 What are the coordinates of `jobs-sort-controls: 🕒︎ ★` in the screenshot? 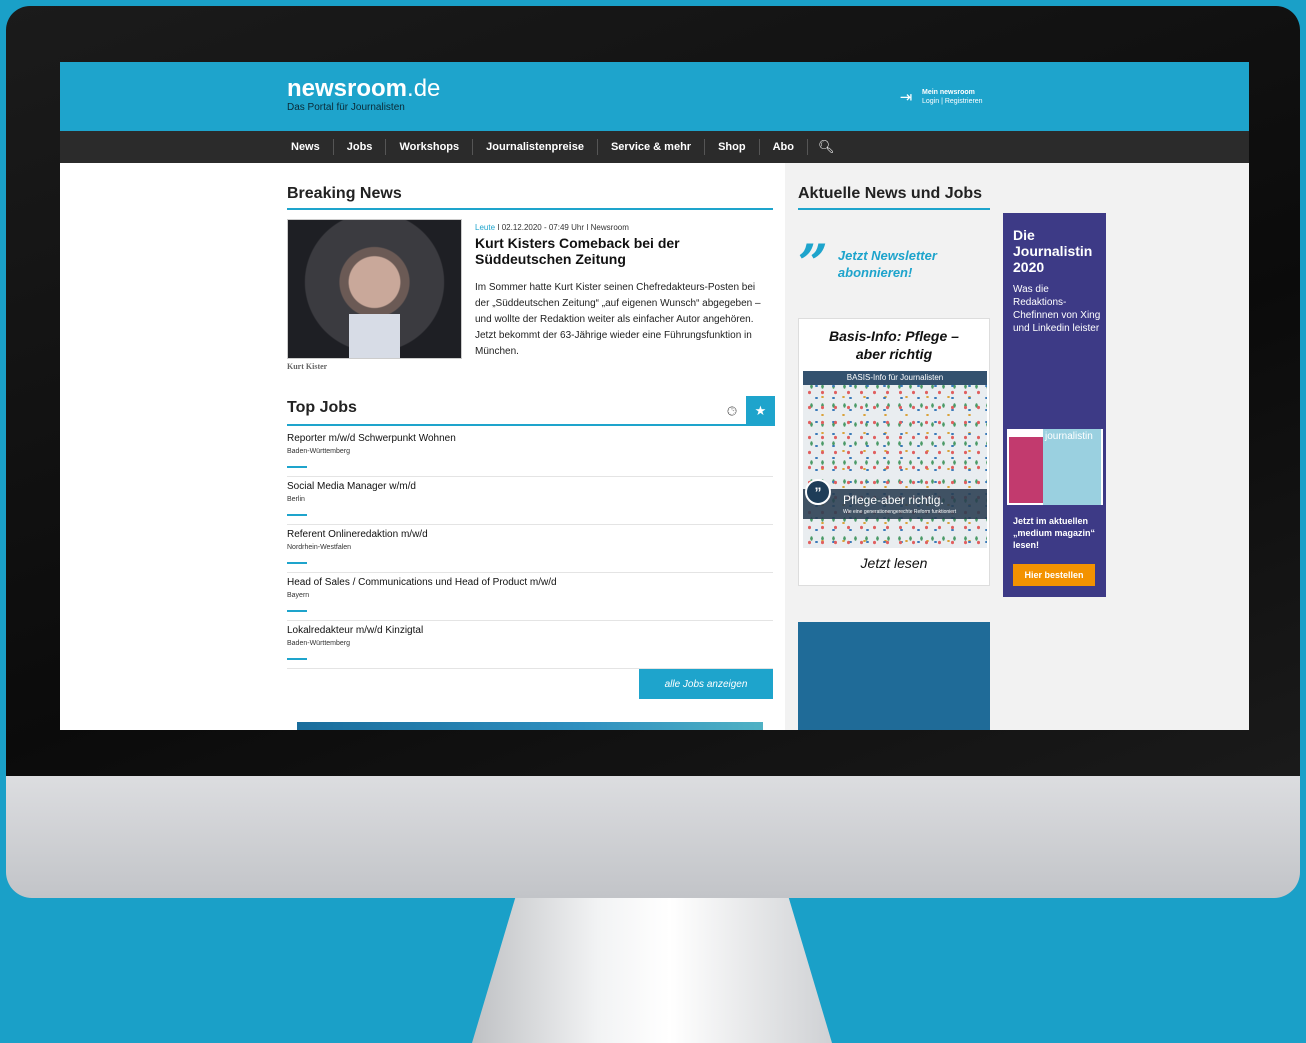 It's located at (746, 411).